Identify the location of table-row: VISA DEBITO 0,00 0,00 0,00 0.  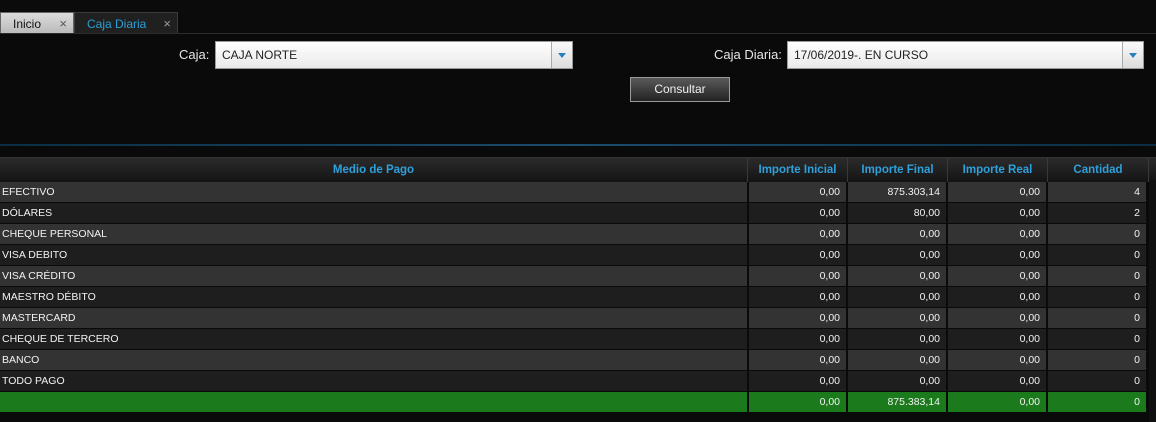
(578, 255).